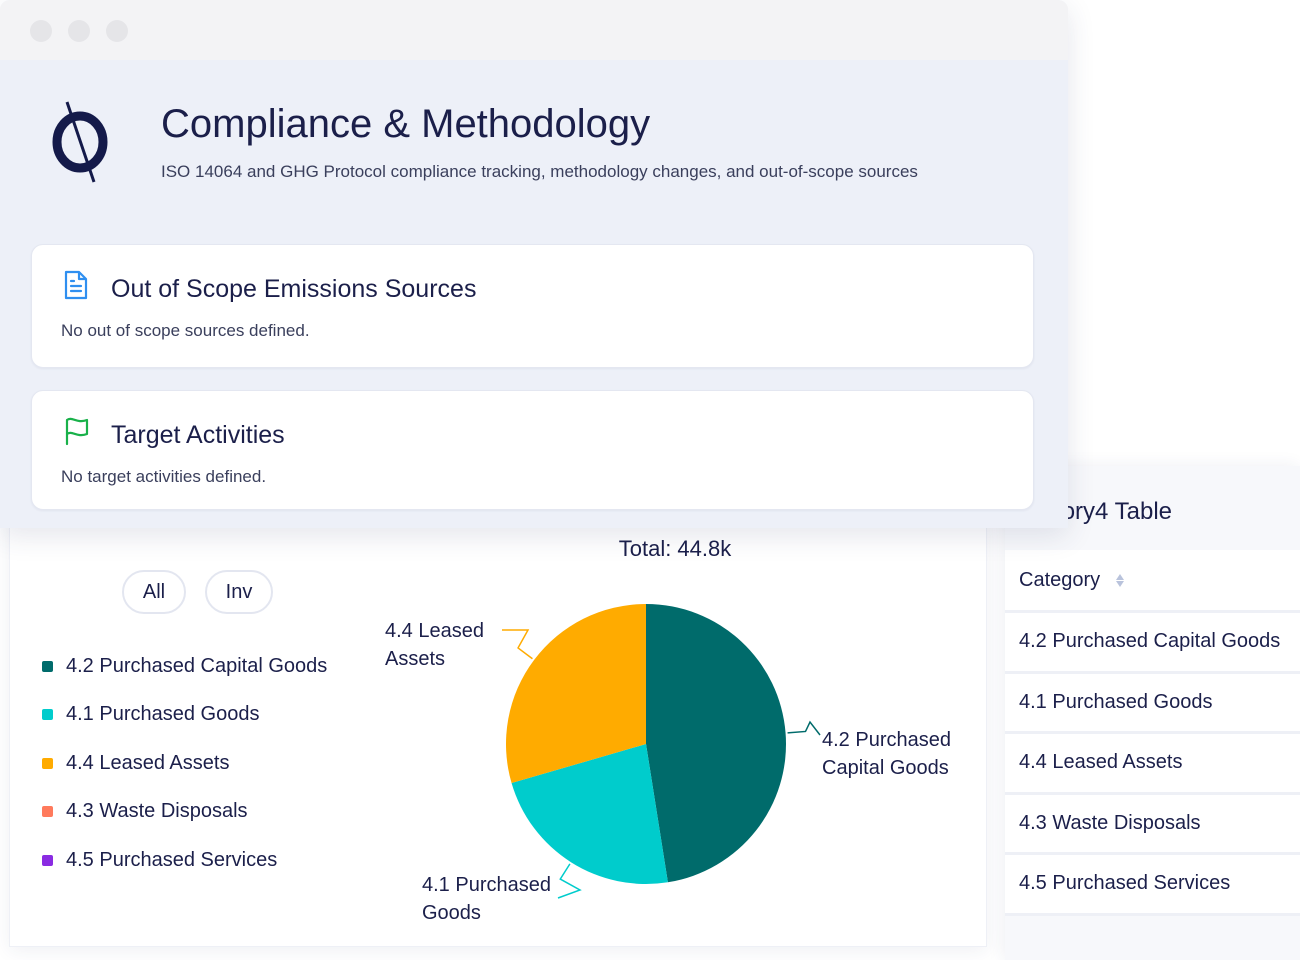 The height and width of the screenshot is (960, 1300). What do you see at coordinates (1116, 701) in the screenshot?
I see `table-cell: 4.1 Purchased Goods` at bounding box center [1116, 701].